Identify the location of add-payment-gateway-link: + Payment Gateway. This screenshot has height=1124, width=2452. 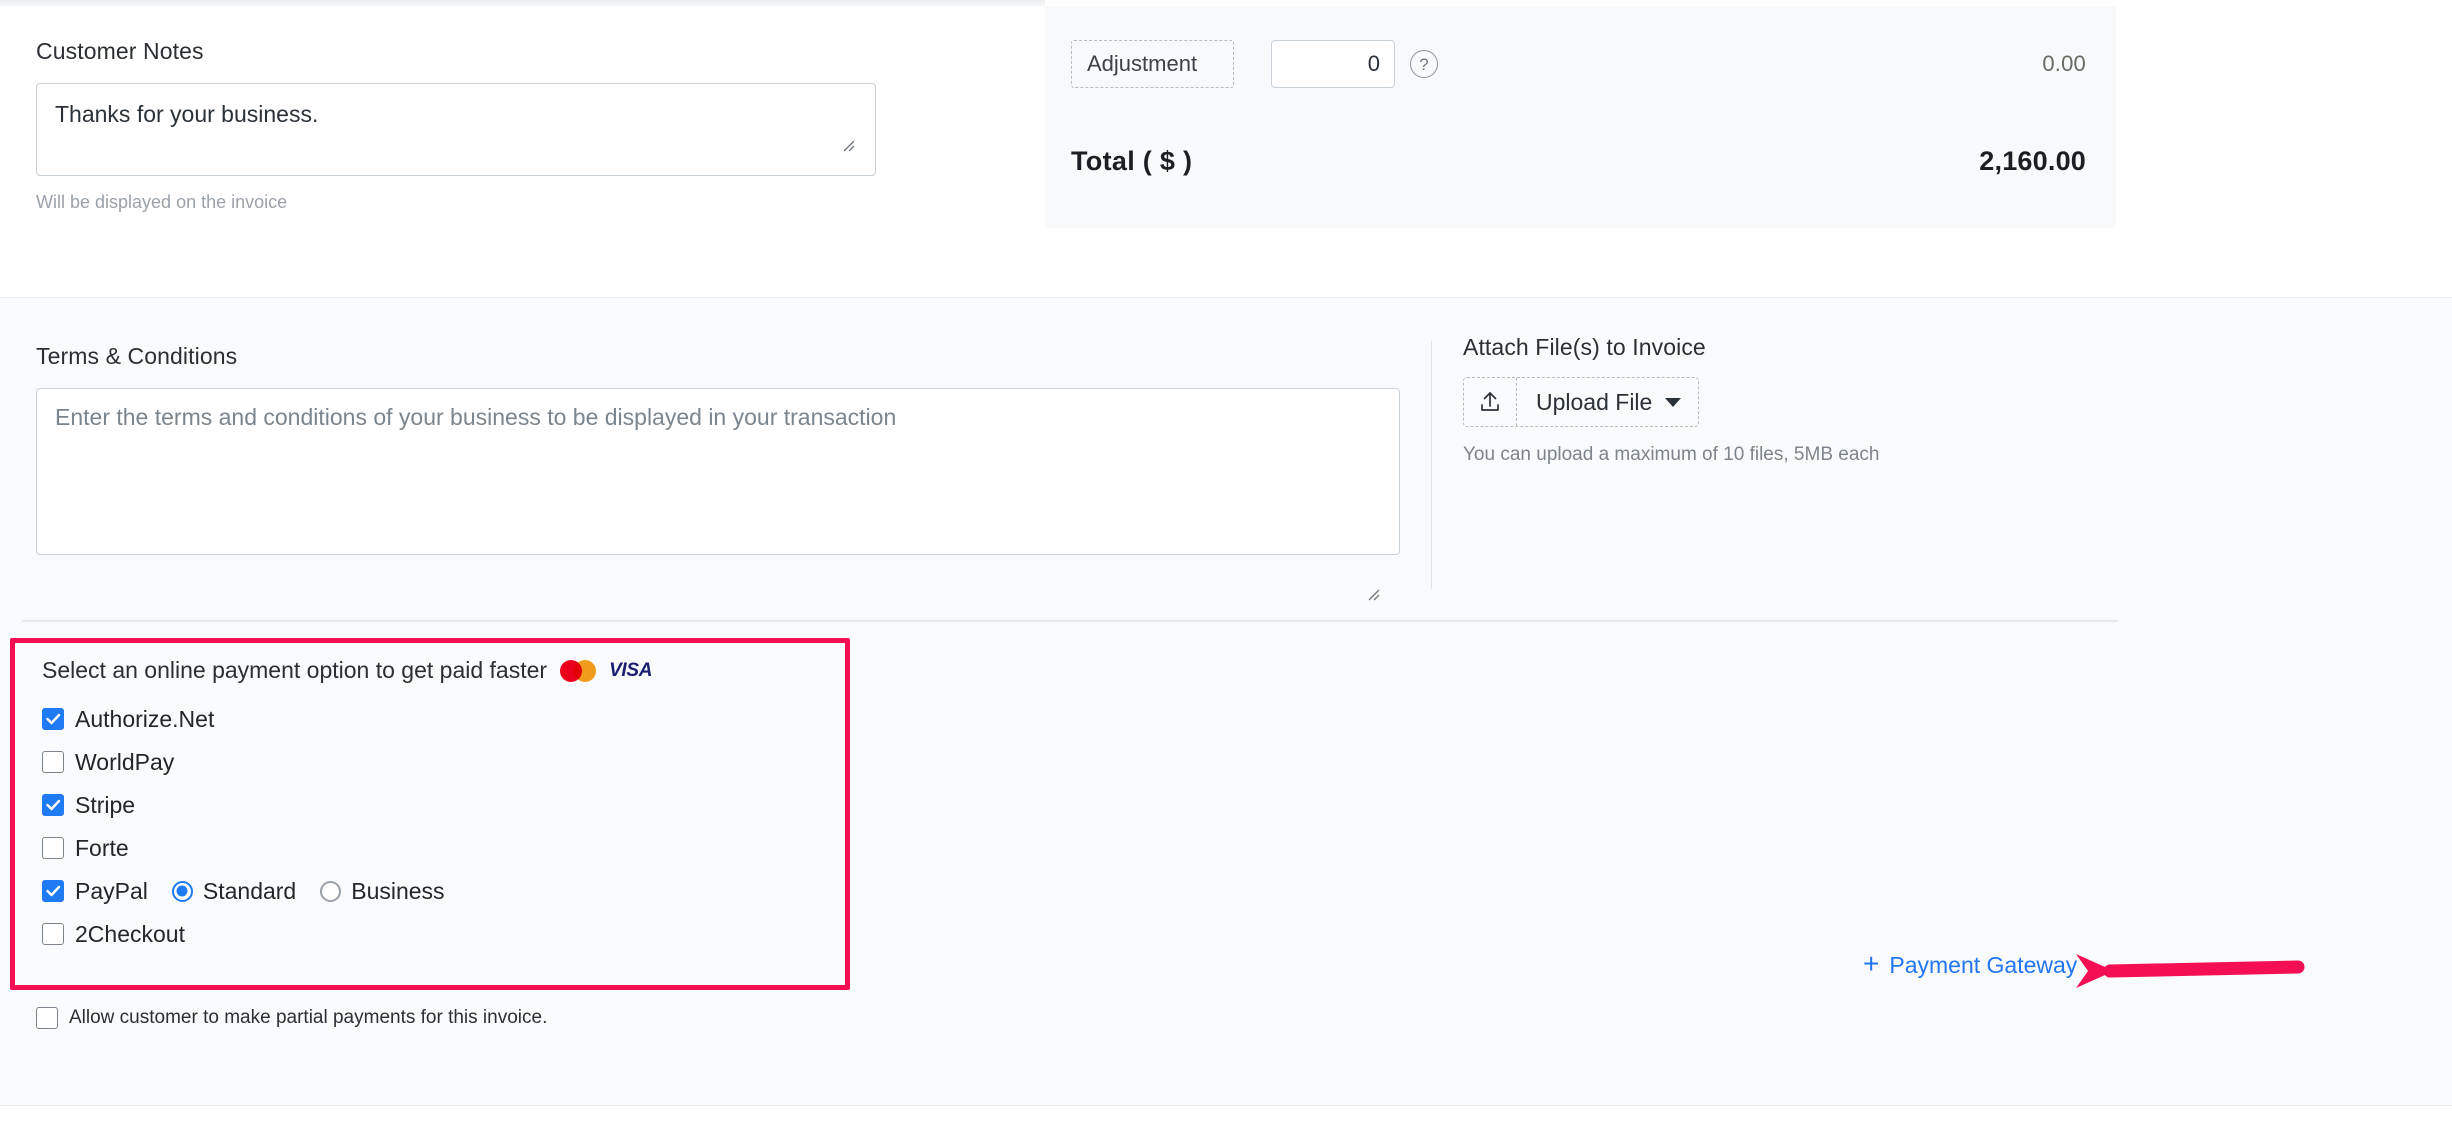
(1970, 963).